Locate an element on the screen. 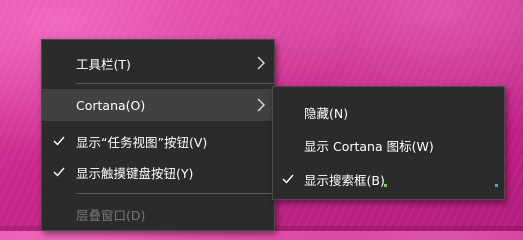 This screenshot has height=240, width=523. menu-item-toolbars: 工具栏(T) is located at coordinates (158, 63).